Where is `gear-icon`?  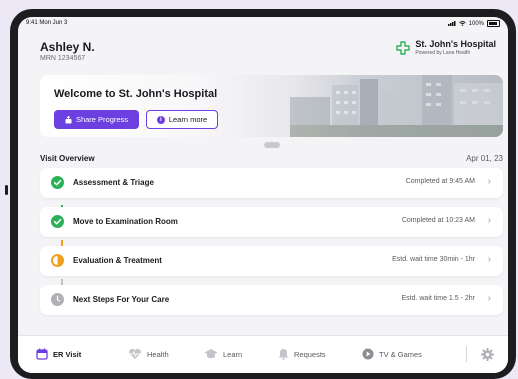
gear-icon is located at coordinates (487, 354).